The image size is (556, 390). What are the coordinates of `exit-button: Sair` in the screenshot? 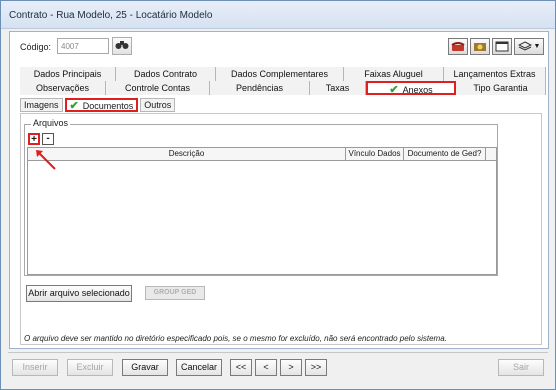 It's located at (521, 367).